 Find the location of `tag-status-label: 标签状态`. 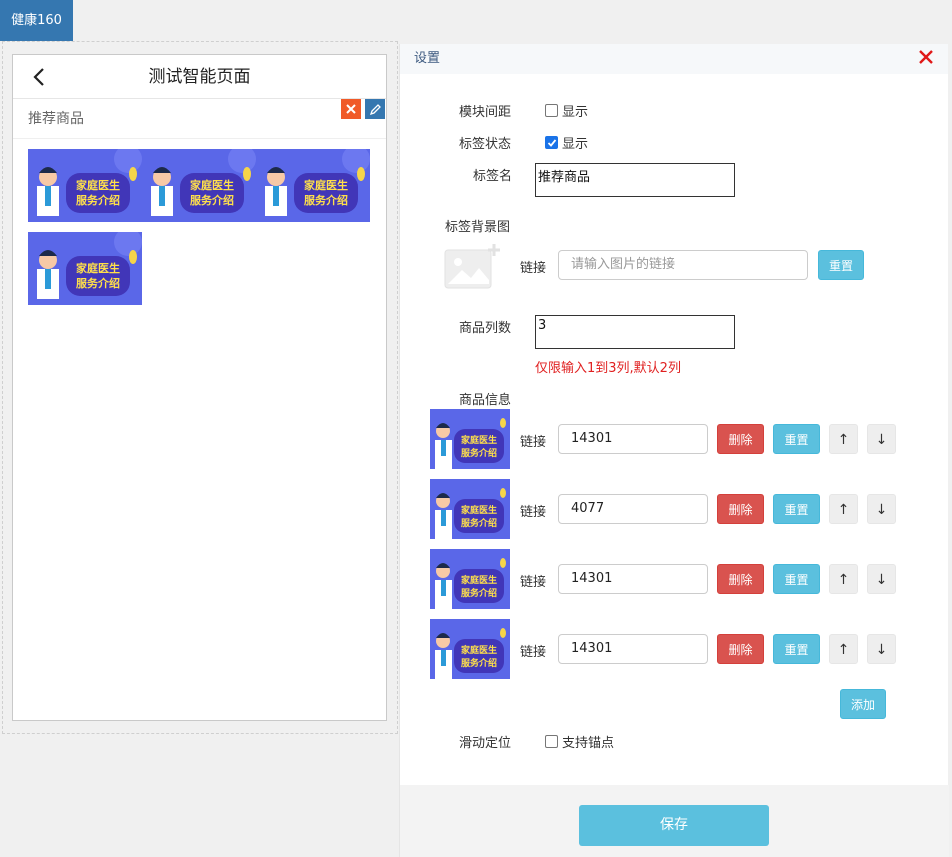

tag-status-label: 标签状态 is located at coordinates (485, 144).